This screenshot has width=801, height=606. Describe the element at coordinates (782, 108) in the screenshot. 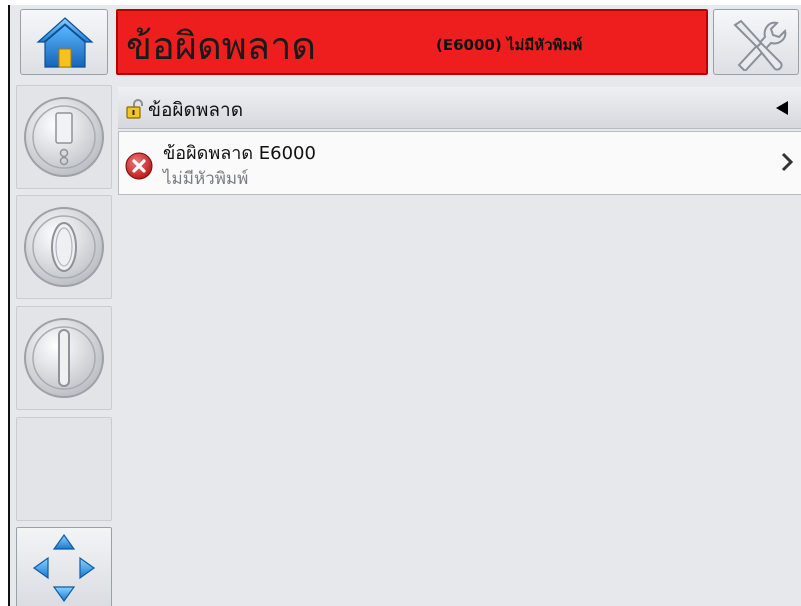

I see `collapse-arrow-icon` at that location.